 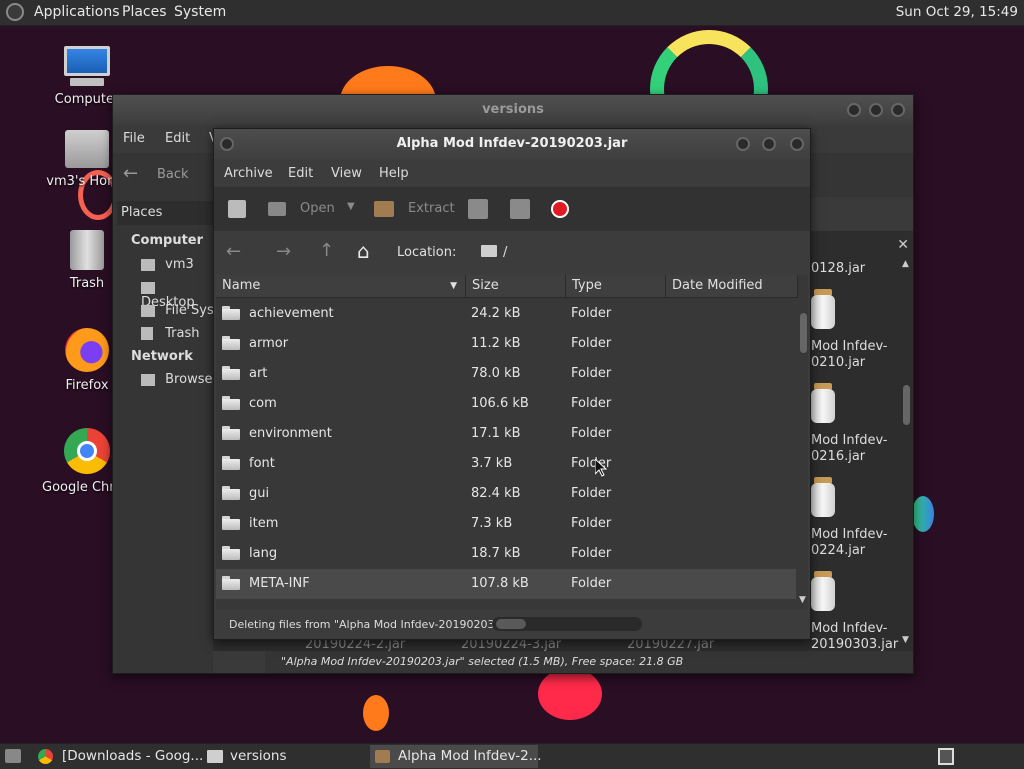 I want to click on vertical-scrollbar: ▼, so click(x=803, y=454).